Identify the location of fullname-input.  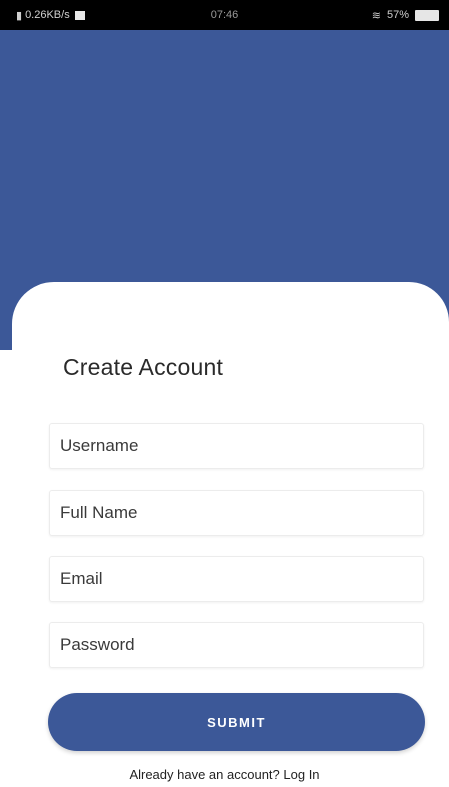
(236, 513).